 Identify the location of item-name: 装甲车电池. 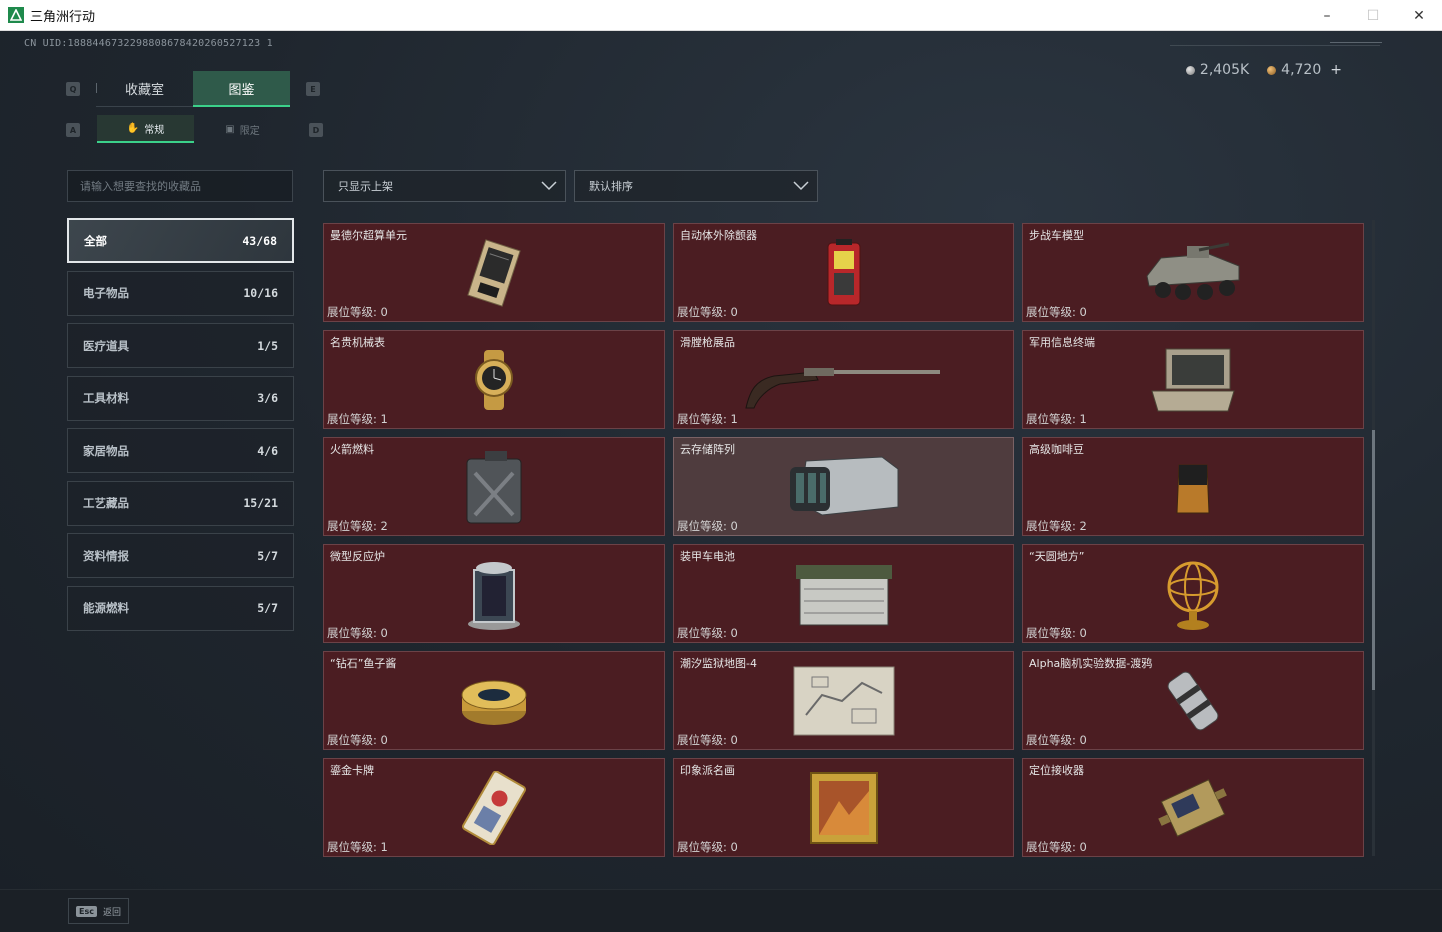
(707, 556).